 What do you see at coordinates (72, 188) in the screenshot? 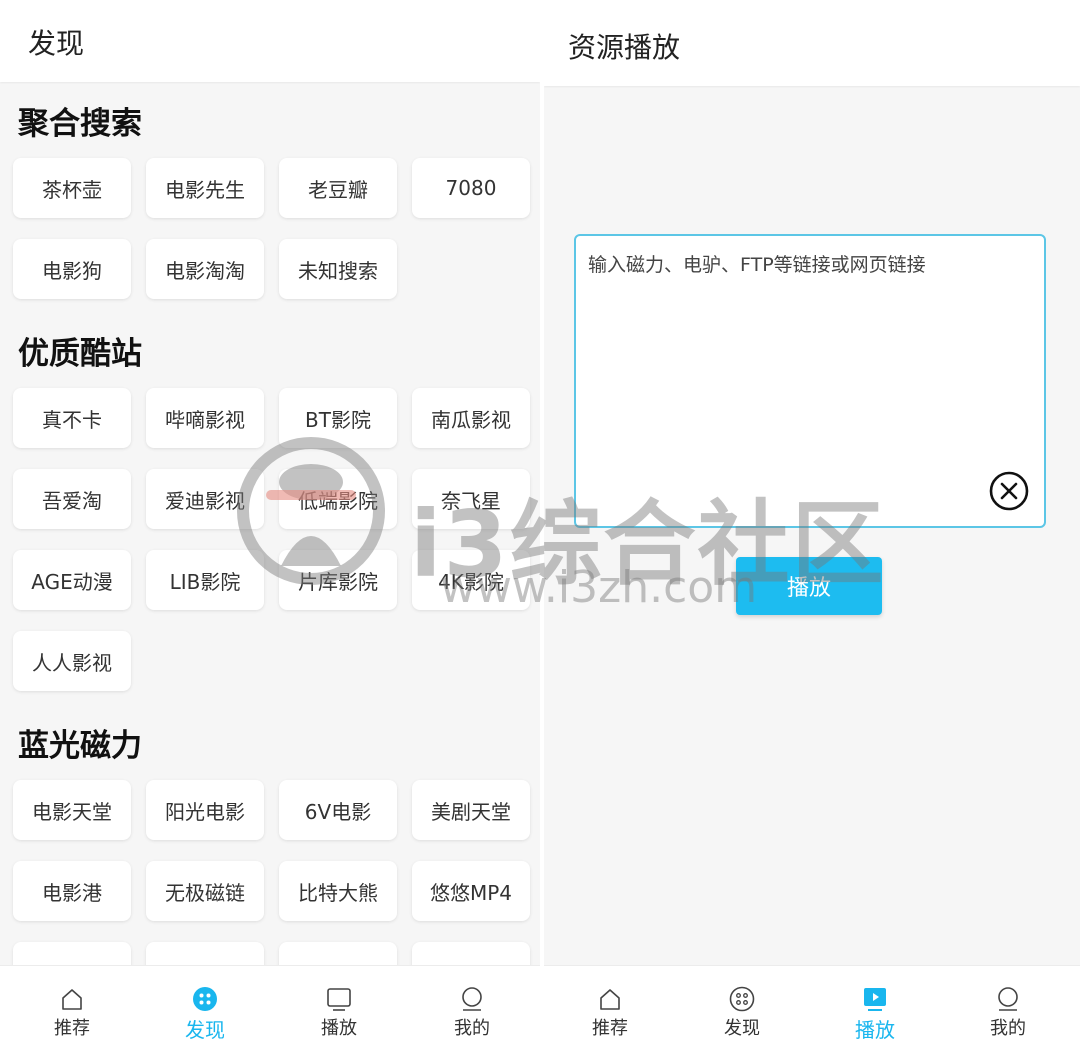
I see `site-chip: 茶杯壶` at bounding box center [72, 188].